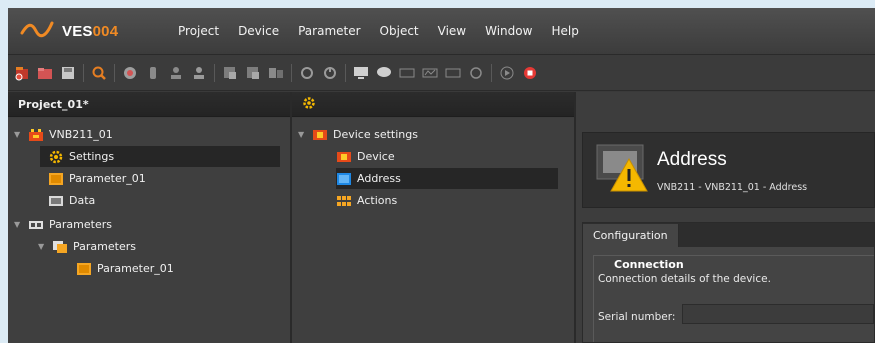 The height and width of the screenshot is (343, 875). What do you see at coordinates (732, 187) in the screenshot?
I see `detail-subtitle: VNB211 - VNB211_01 - Address` at bounding box center [732, 187].